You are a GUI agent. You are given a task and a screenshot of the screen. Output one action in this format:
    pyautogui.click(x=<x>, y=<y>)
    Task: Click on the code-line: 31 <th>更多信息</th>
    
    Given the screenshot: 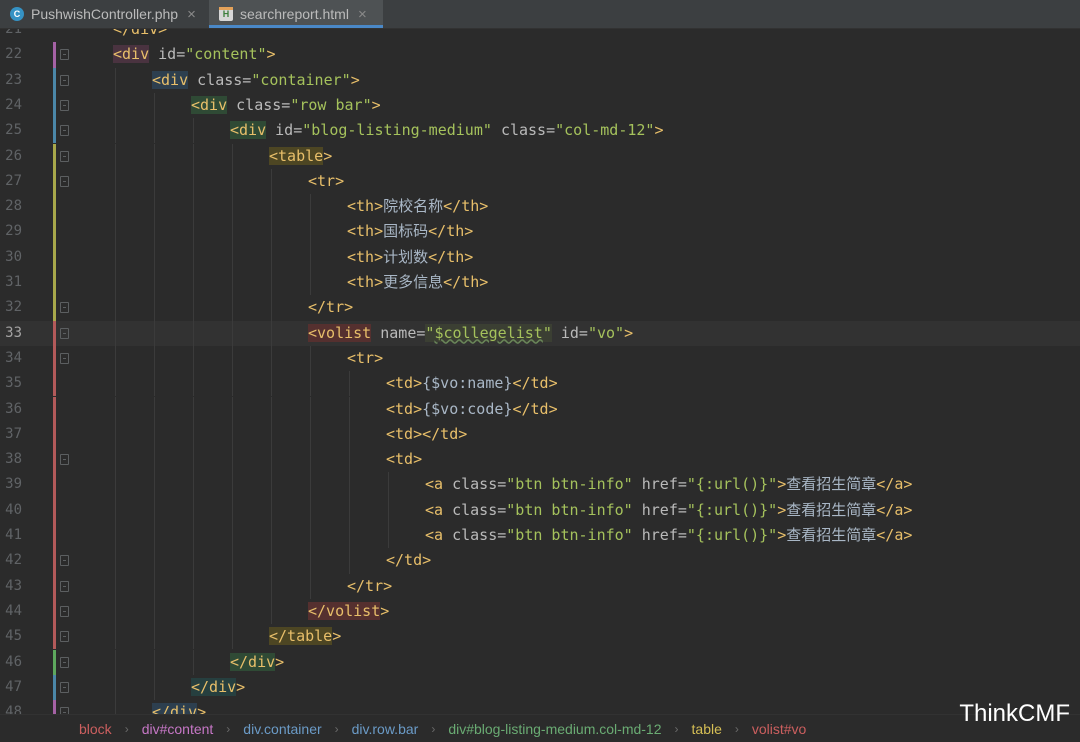 What is the action you would take?
    pyautogui.click(x=540, y=283)
    